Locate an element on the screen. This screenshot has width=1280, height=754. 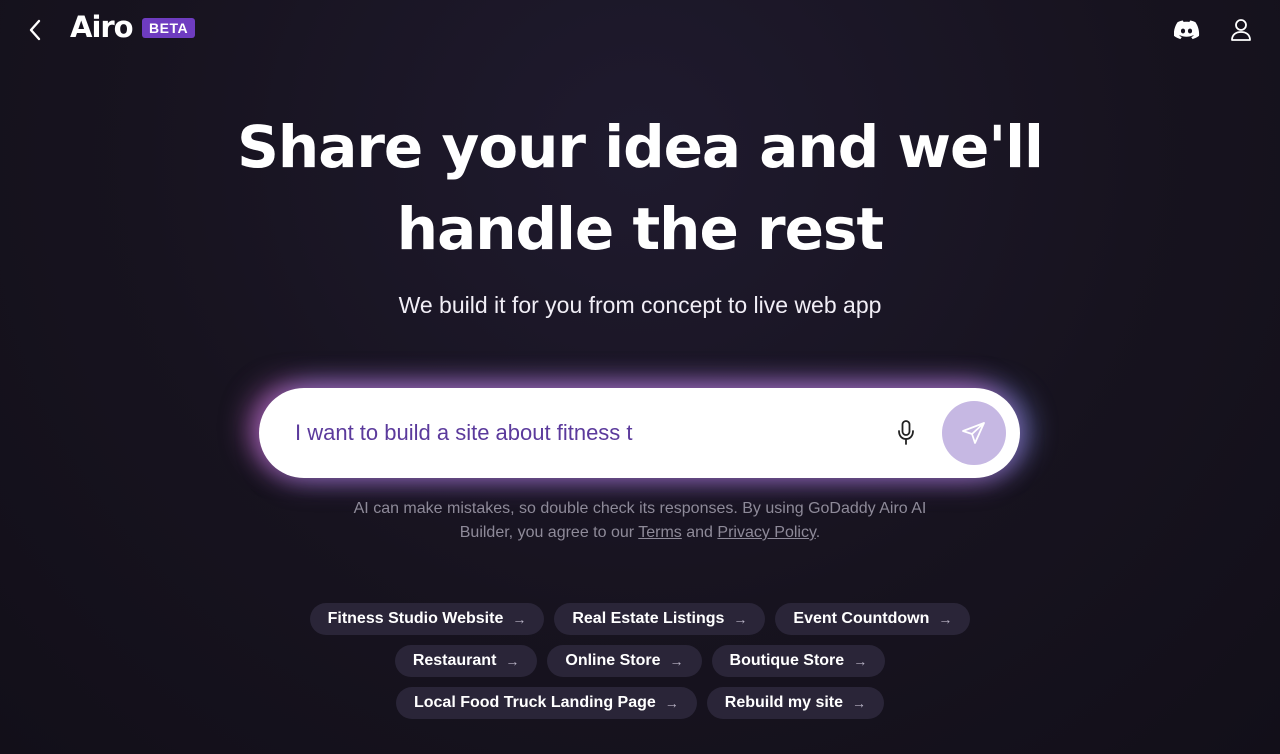
discord-button is located at coordinates (1187, 30).